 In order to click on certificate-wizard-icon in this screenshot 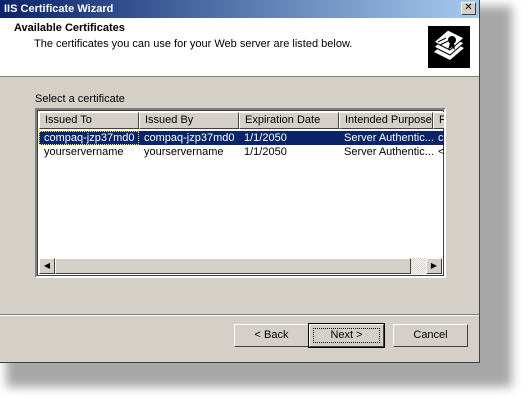, I will do `click(449, 47)`.